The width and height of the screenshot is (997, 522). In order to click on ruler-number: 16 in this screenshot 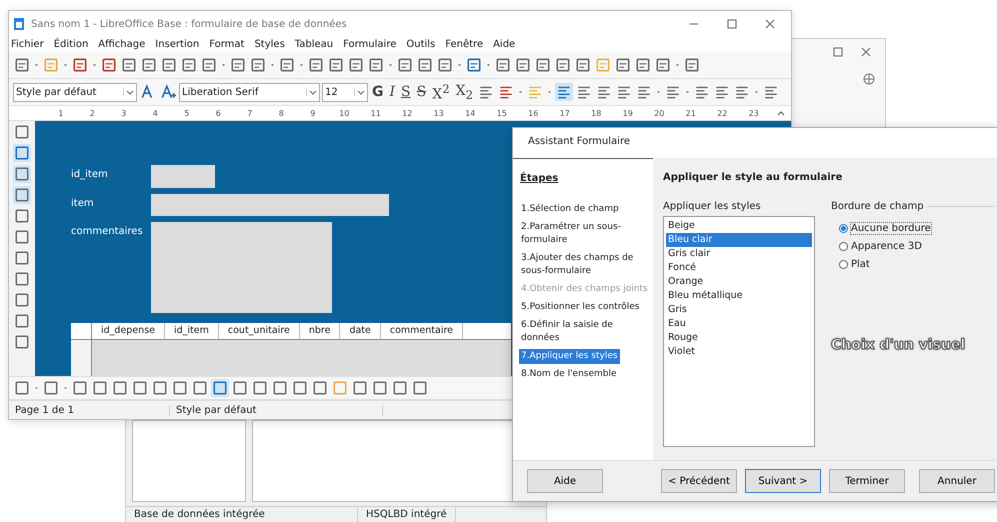, I will do `click(533, 113)`.